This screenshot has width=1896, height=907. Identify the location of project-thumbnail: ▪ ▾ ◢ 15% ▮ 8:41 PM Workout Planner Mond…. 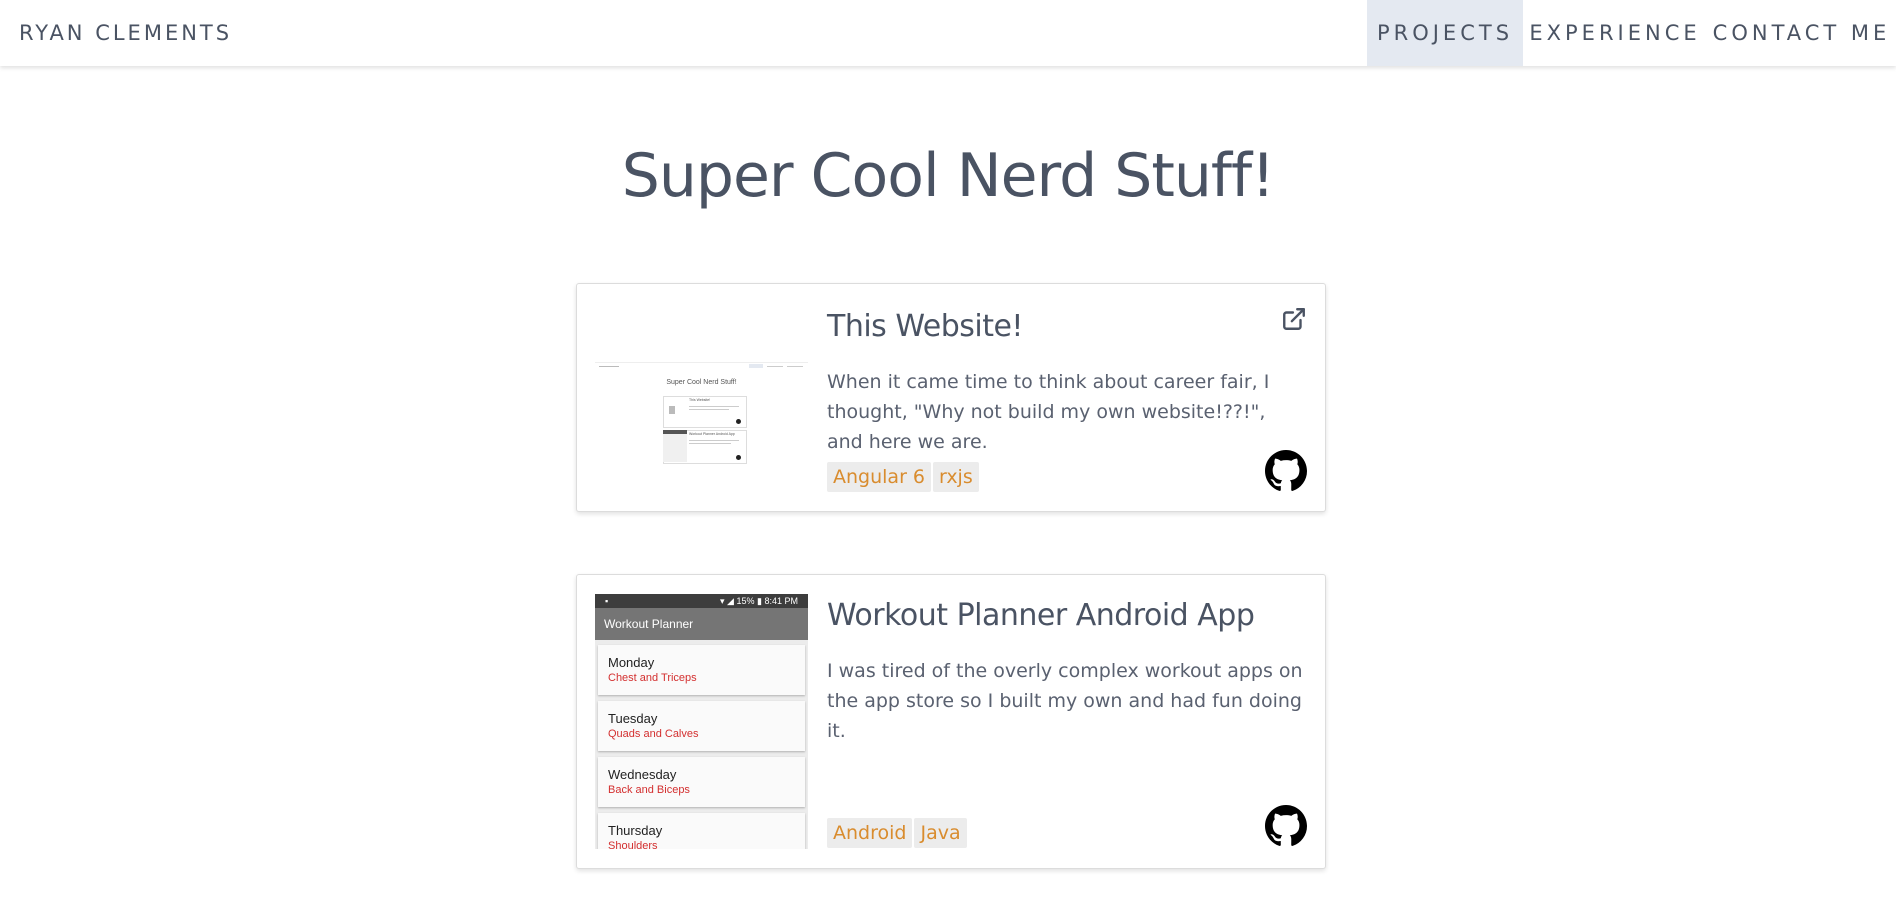
(701, 721).